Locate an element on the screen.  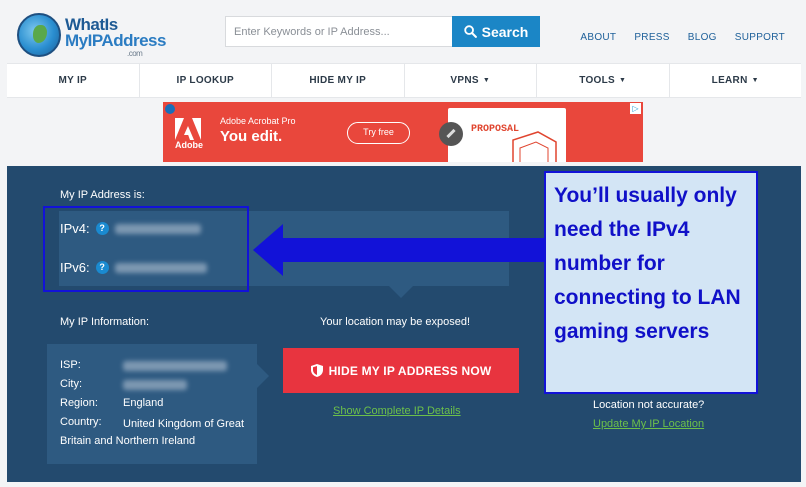
region-label: Region: is located at coordinates (79, 403).